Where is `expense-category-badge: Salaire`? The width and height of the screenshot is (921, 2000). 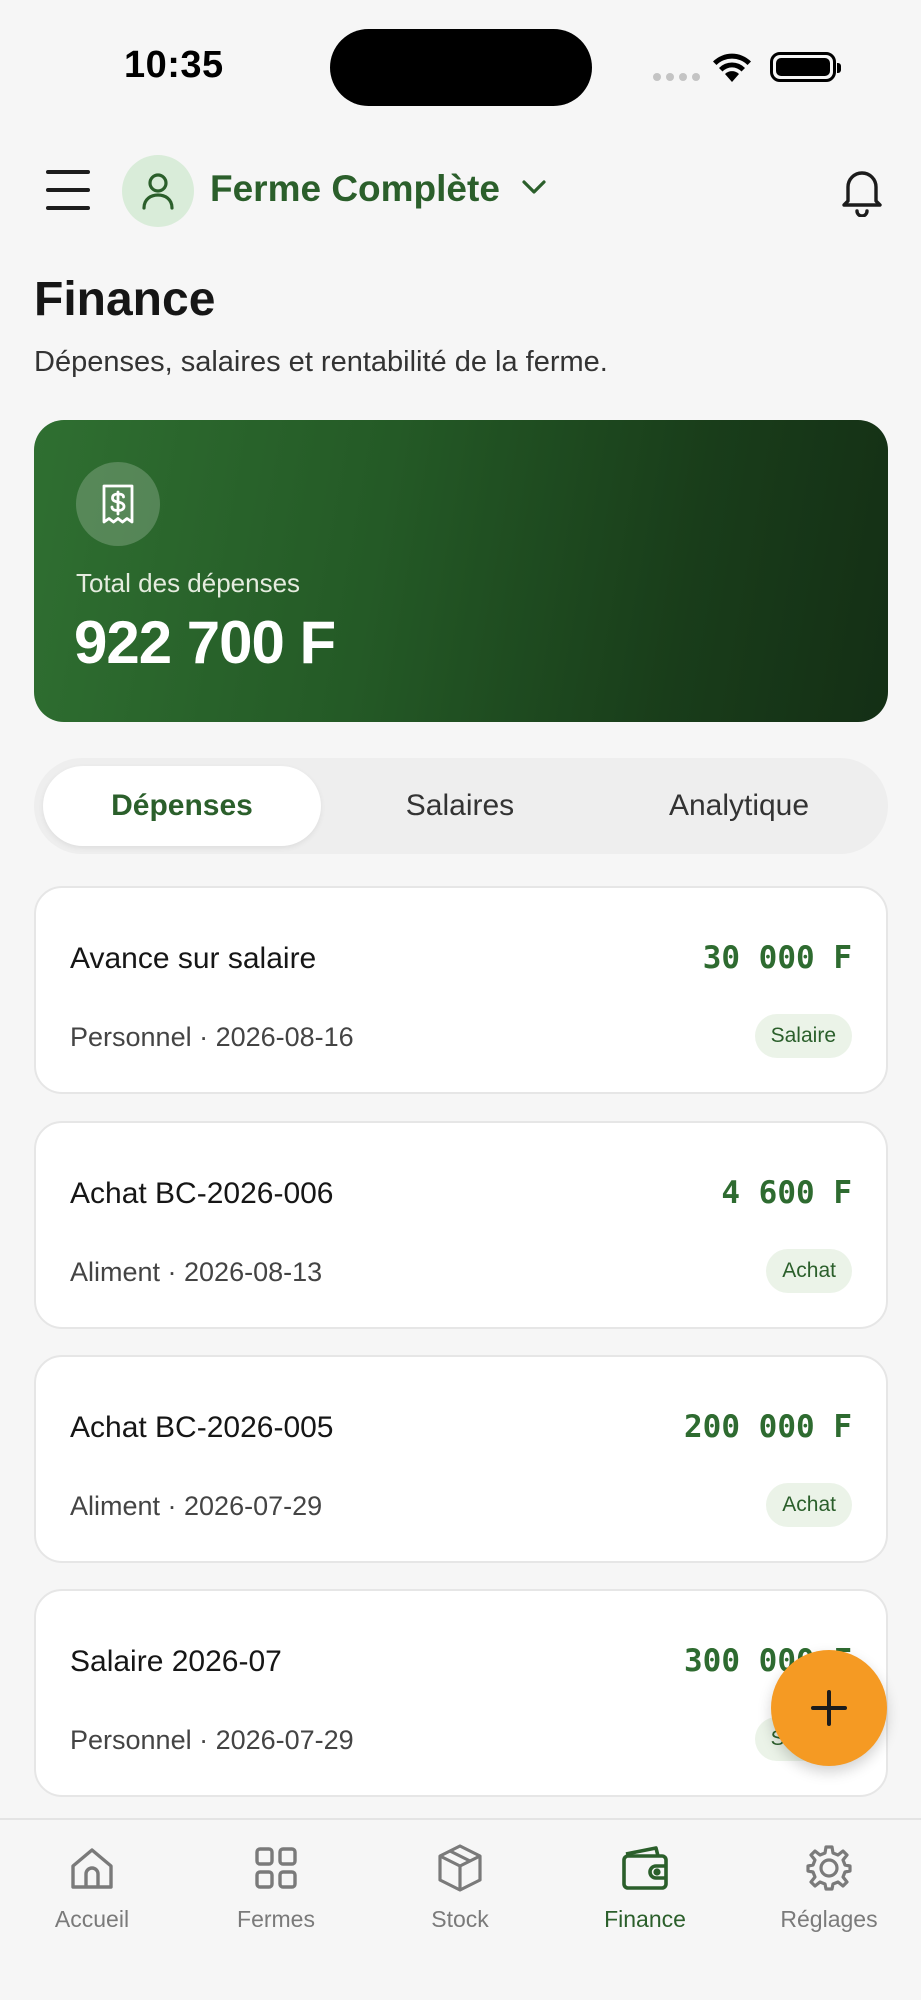
expense-category-badge: Salaire is located at coordinates (803, 1036).